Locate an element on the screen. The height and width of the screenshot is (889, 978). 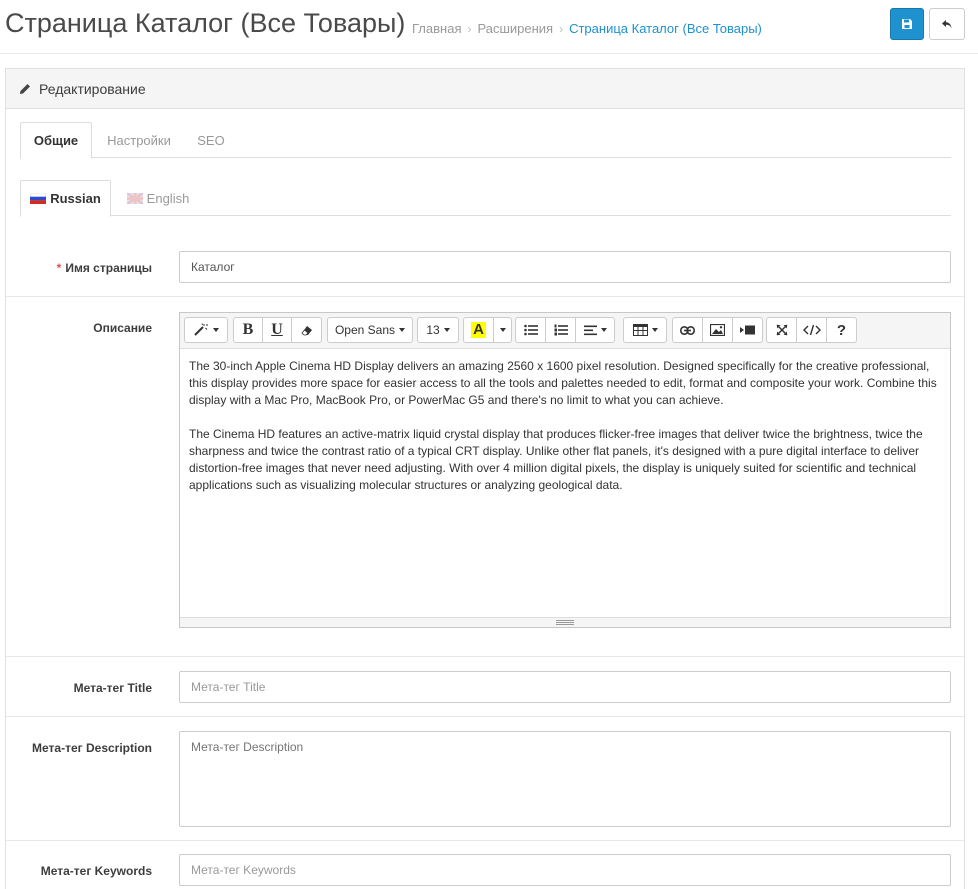
back-button is located at coordinates (947, 24).